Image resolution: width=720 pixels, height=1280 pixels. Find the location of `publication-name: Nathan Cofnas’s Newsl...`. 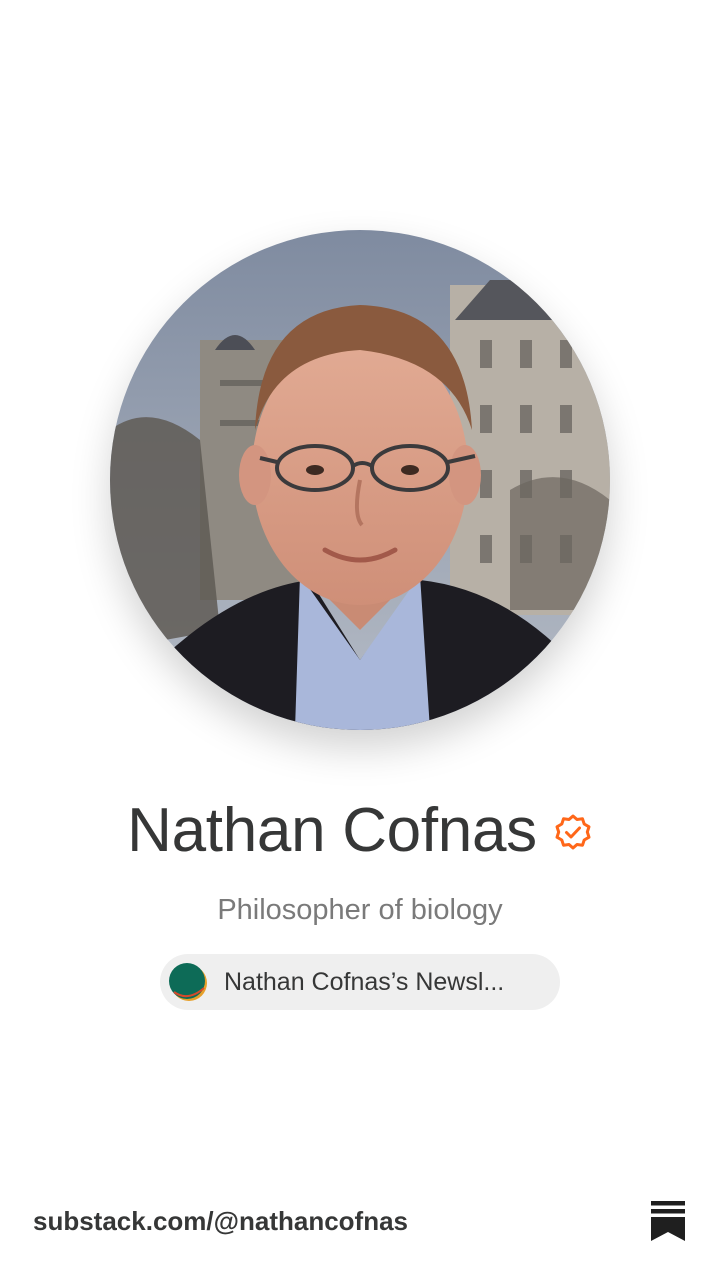

publication-name: Nathan Cofnas’s Newsl... is located at coordinates (364, 981).